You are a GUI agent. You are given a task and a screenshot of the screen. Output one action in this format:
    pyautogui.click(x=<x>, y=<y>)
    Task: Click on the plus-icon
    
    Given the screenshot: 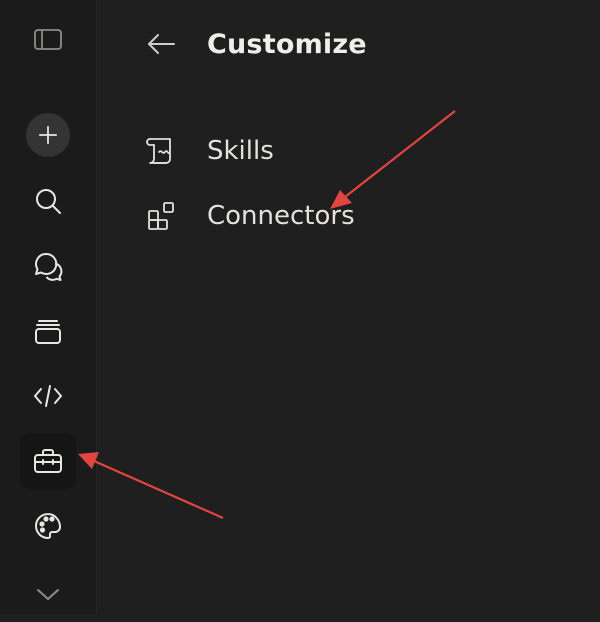 What is the action you would take?
    pyautogui.click(x=48, y=135)
    